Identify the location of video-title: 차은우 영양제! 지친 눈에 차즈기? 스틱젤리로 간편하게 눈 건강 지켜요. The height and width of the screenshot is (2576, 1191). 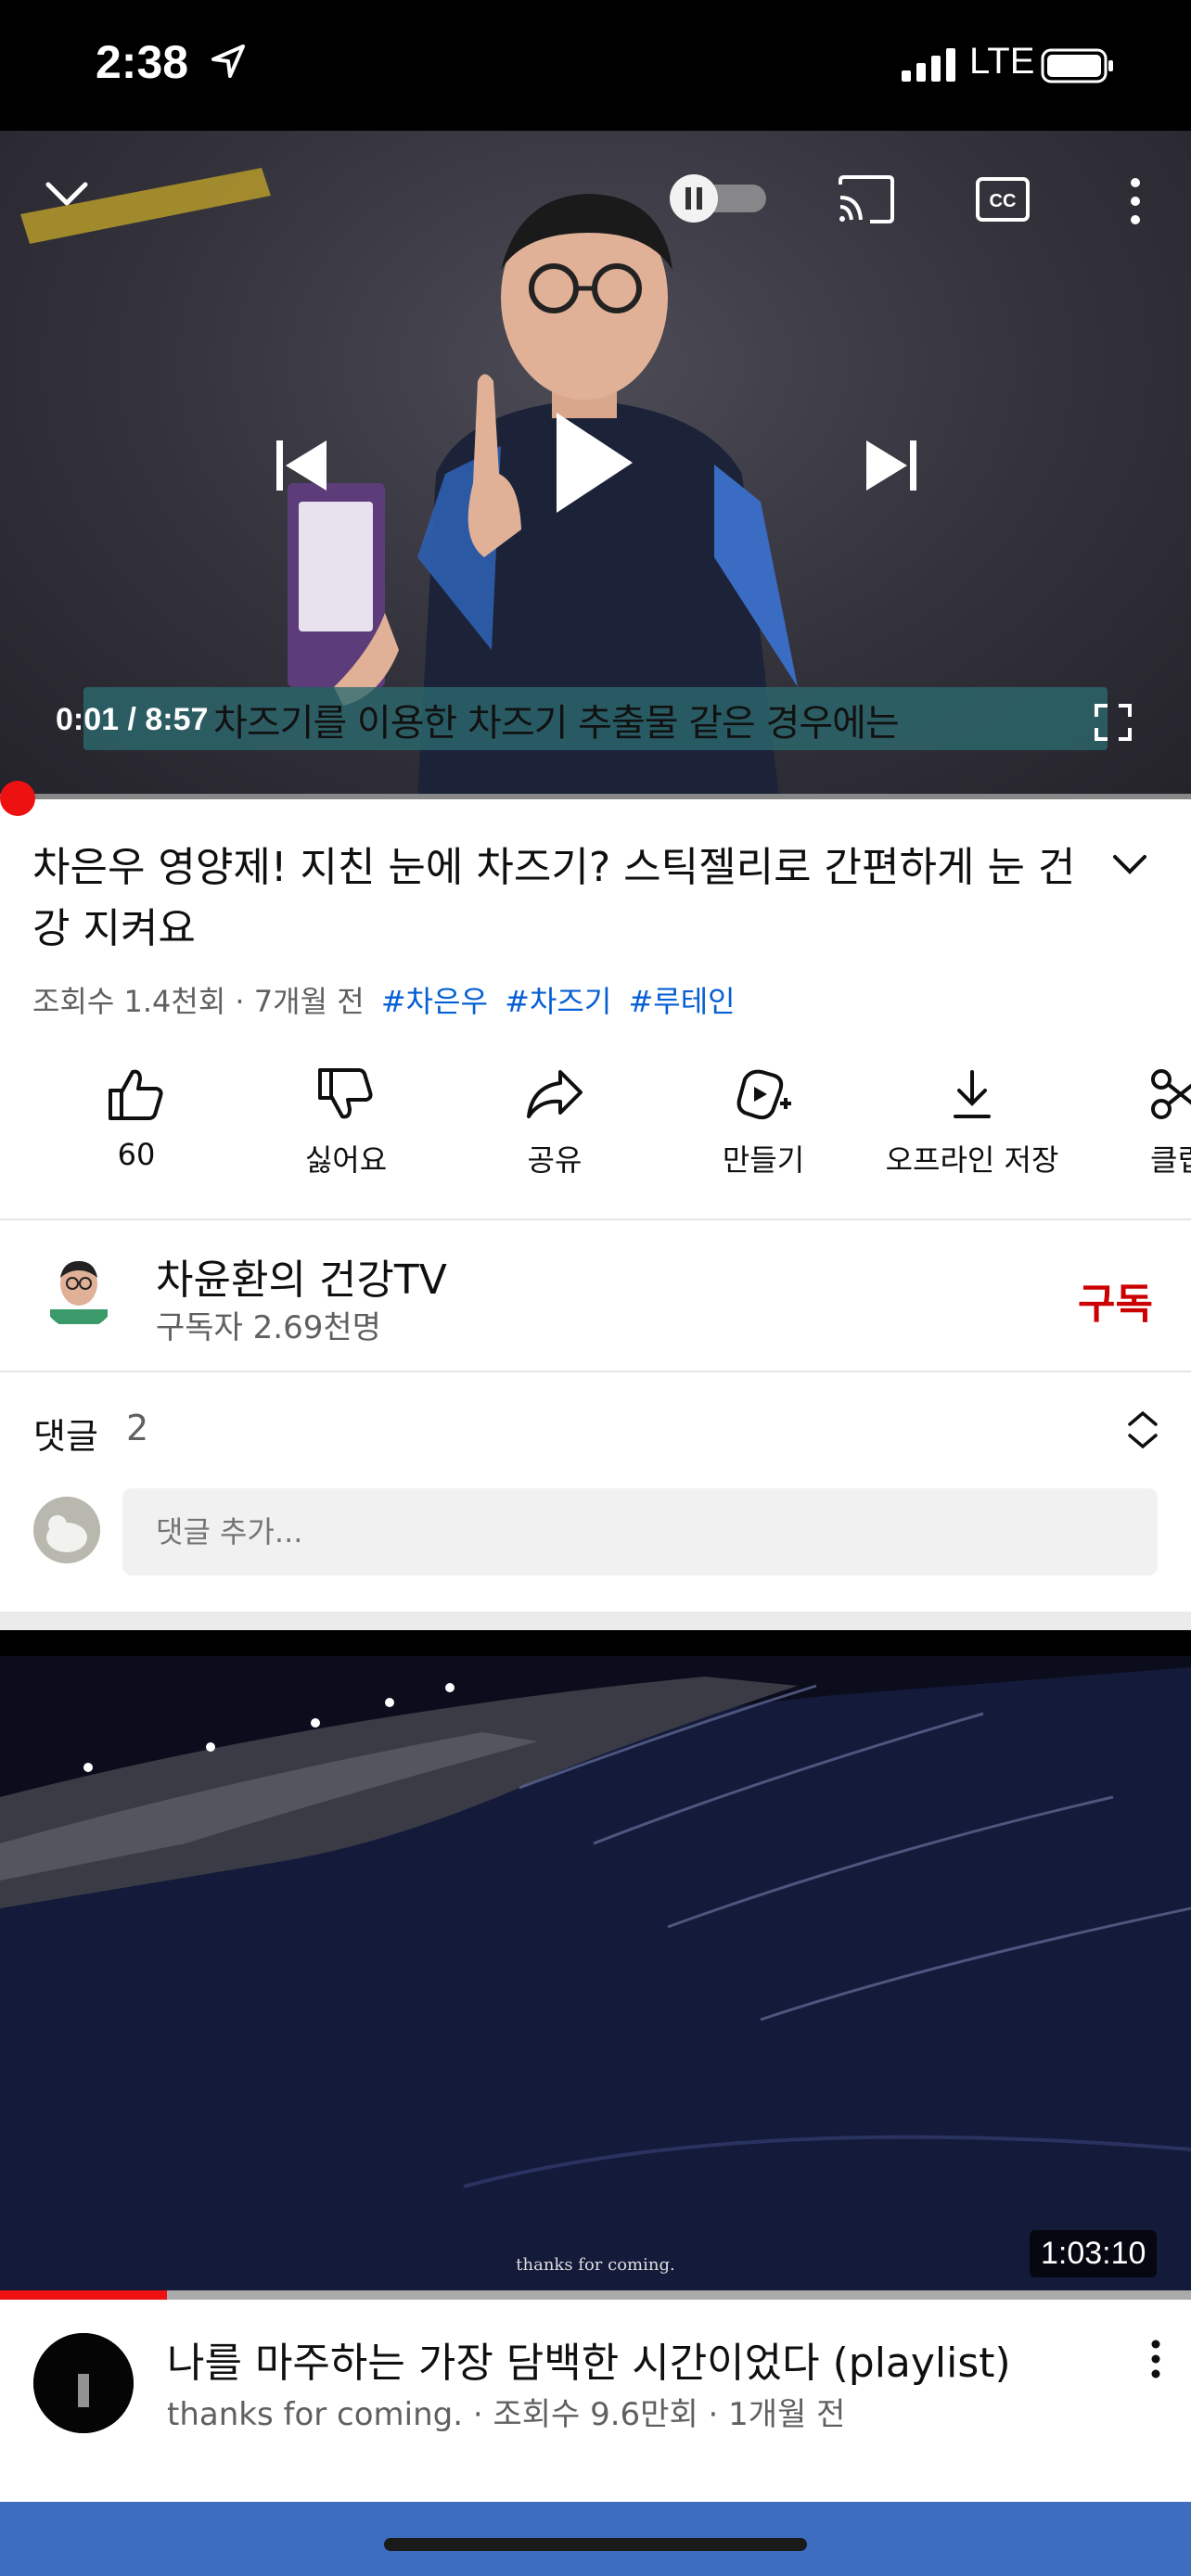
(556, 898).